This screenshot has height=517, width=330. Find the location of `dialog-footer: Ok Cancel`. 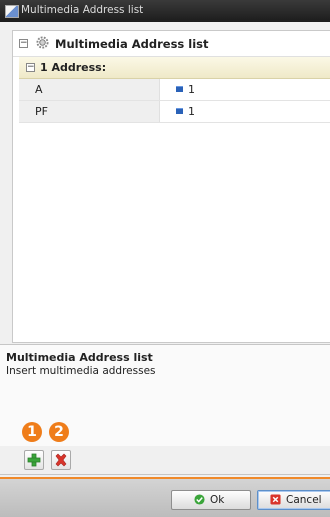

dialog-footer: Ok Cancel is located at coordinates (165, 498).